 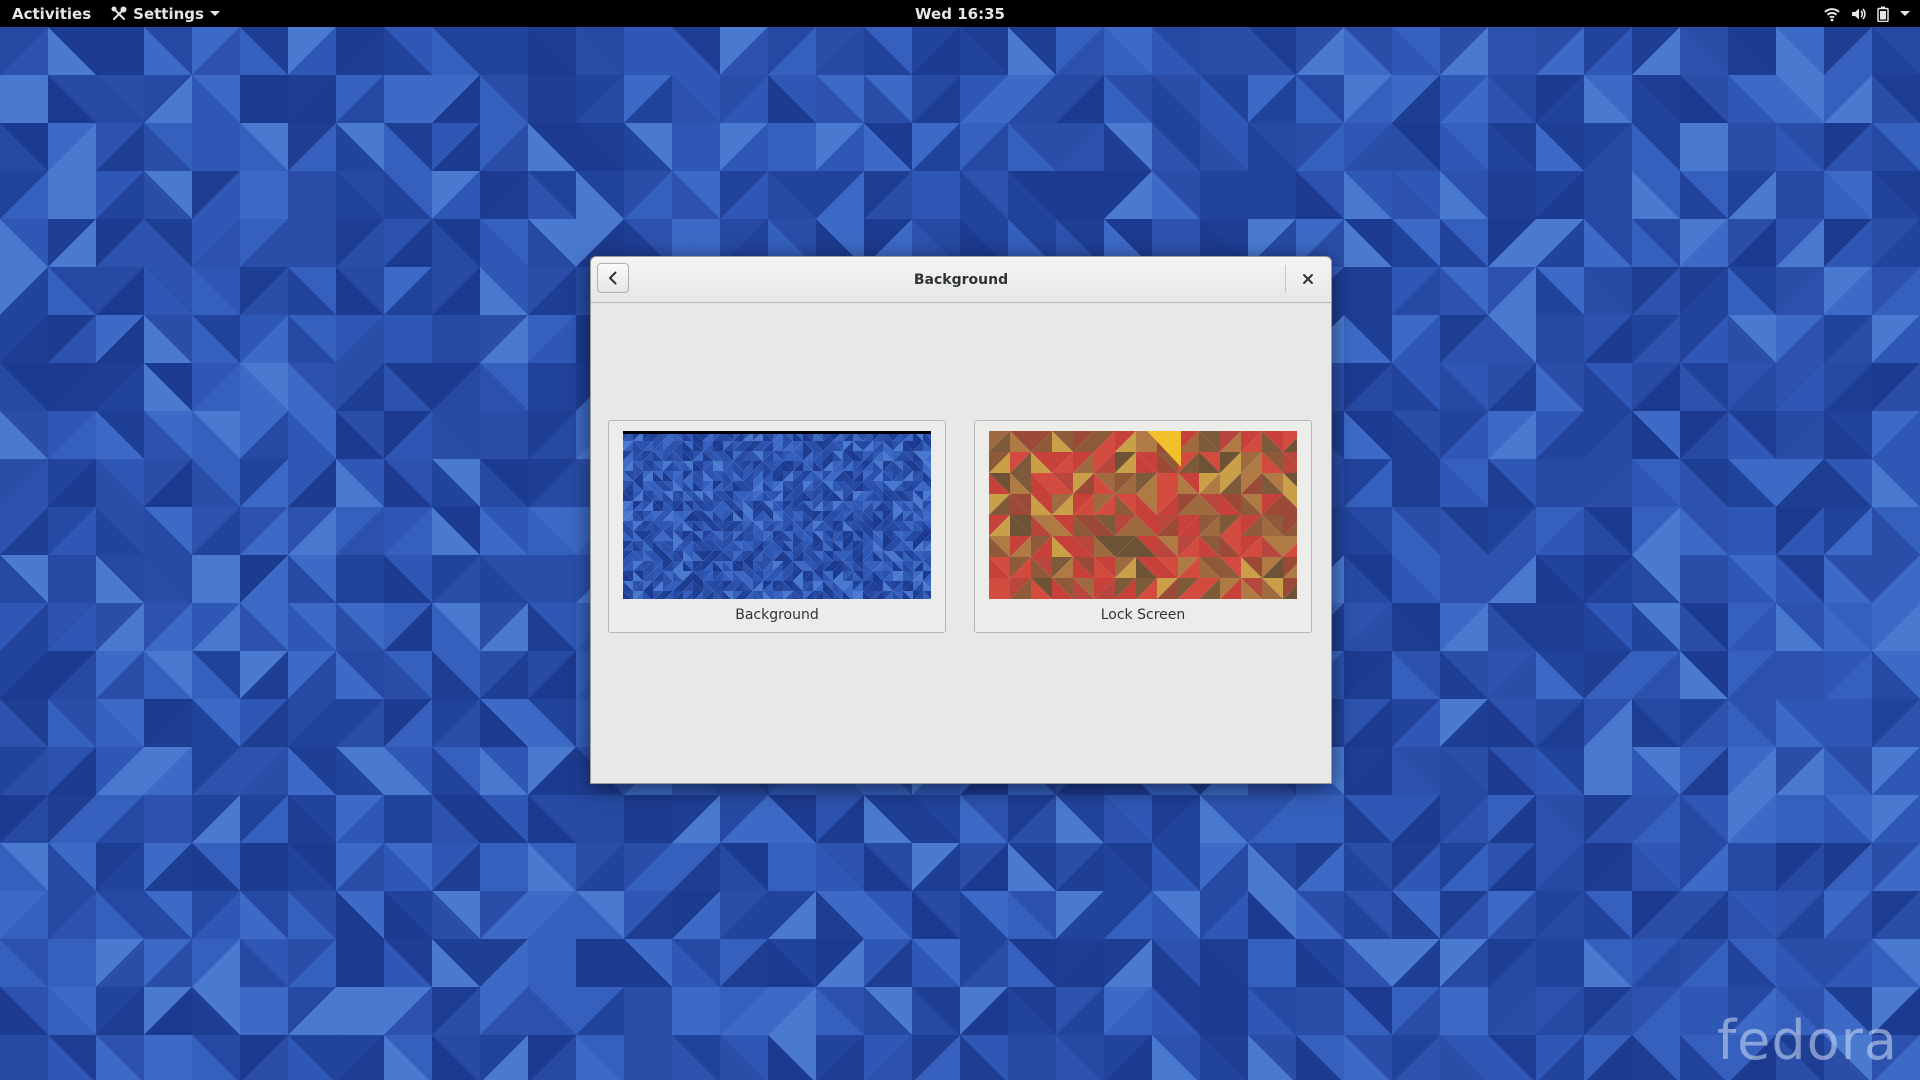 What do you see at coordinates (1807, 1040) in the screenshot?
I see `fedora-watermark: fedora` at bounding box center [1807, 1040].